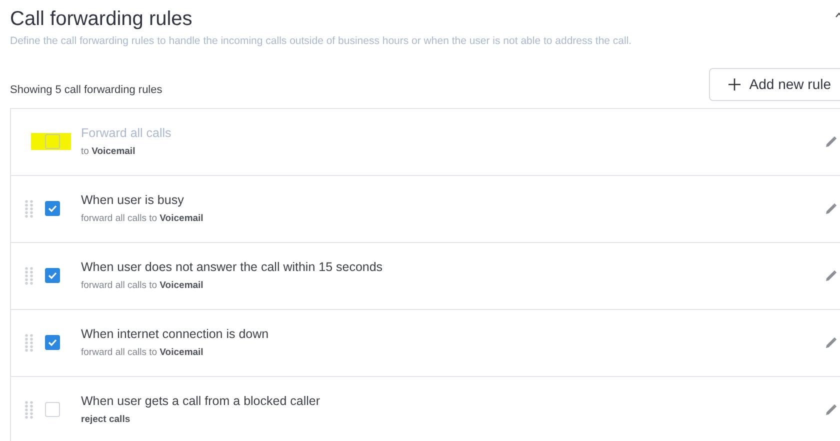 This screenshot has width=840, height=441. Describe the element at coordinates (126, 133) in the screenshot. I see `rule-title: Forward all calls` at that location.